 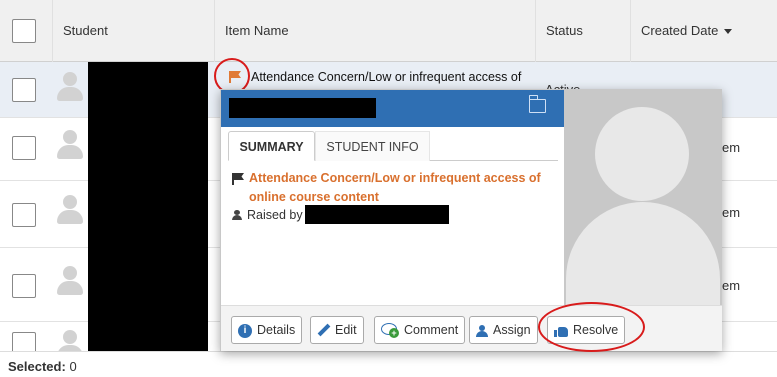 I want to click on popover-header, so click(x=392, y=108).